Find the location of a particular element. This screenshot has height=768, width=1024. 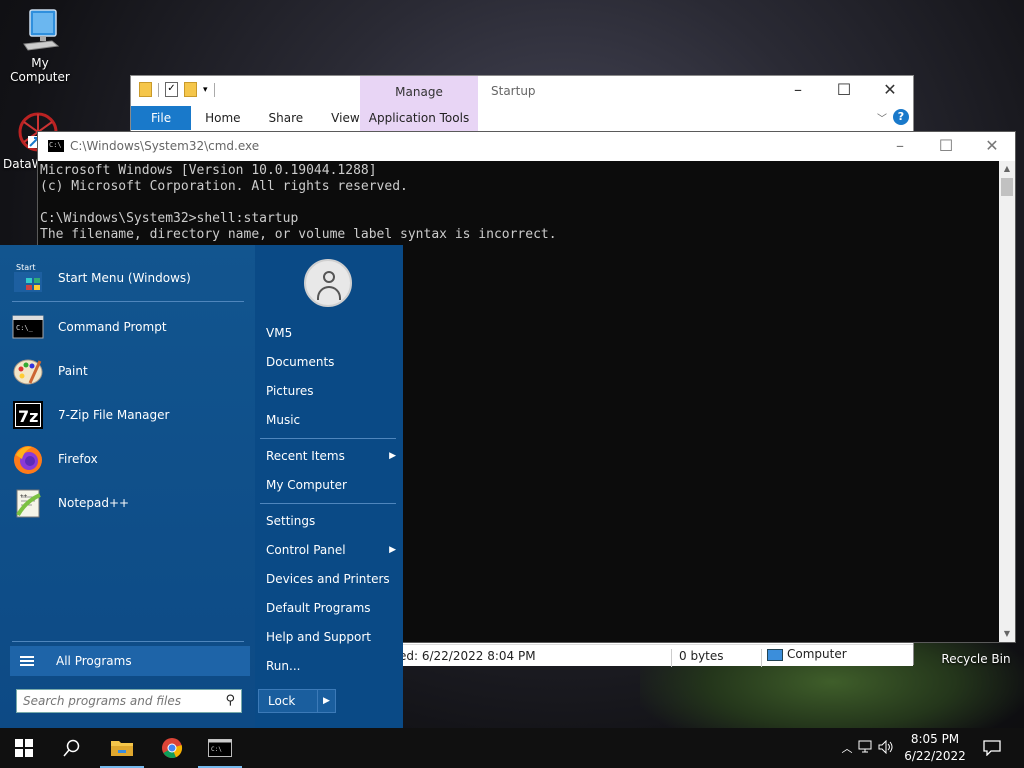

lock-button: Lock ▶ is located at coordinates (297, 701).